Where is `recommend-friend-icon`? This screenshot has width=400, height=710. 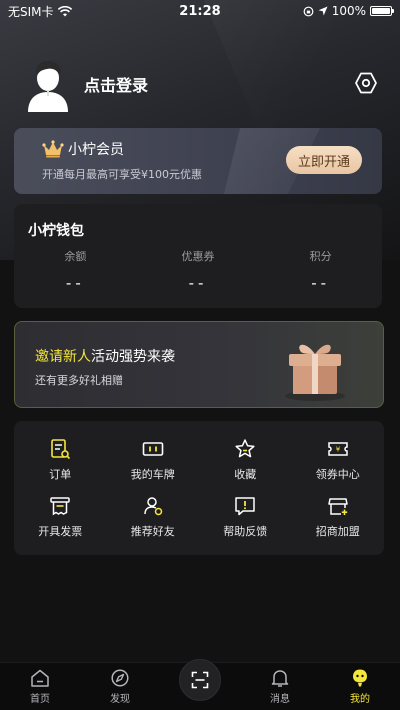 recommend-friend-icon is located at coordinates (153, 505).